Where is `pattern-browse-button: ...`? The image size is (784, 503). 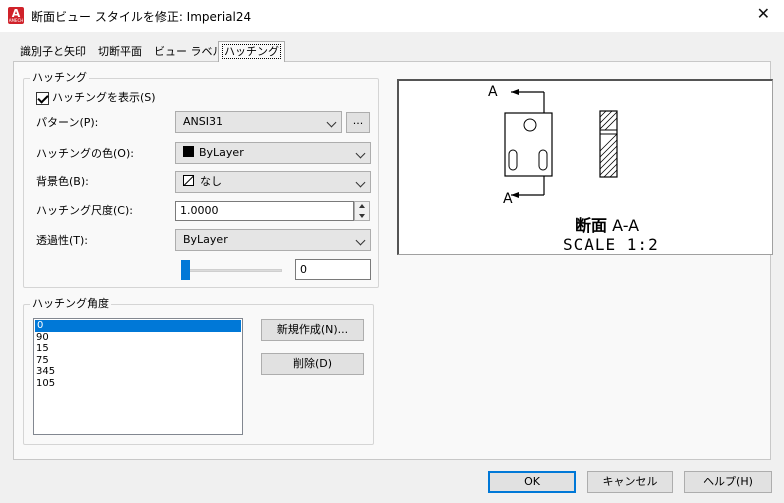
pattern-browse-button: ... is located at coordinates (358, 122).